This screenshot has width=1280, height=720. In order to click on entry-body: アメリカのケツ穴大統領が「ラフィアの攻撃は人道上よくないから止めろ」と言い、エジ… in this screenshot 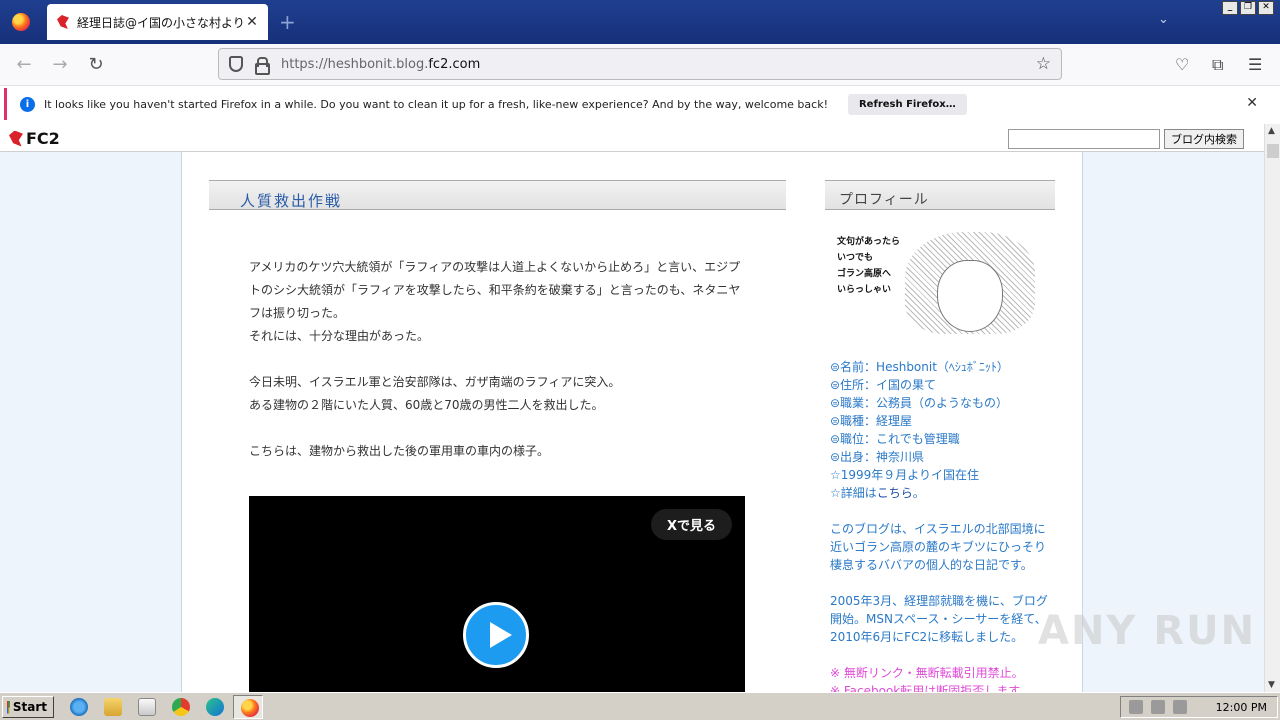, I will do `click(499, 359)`.